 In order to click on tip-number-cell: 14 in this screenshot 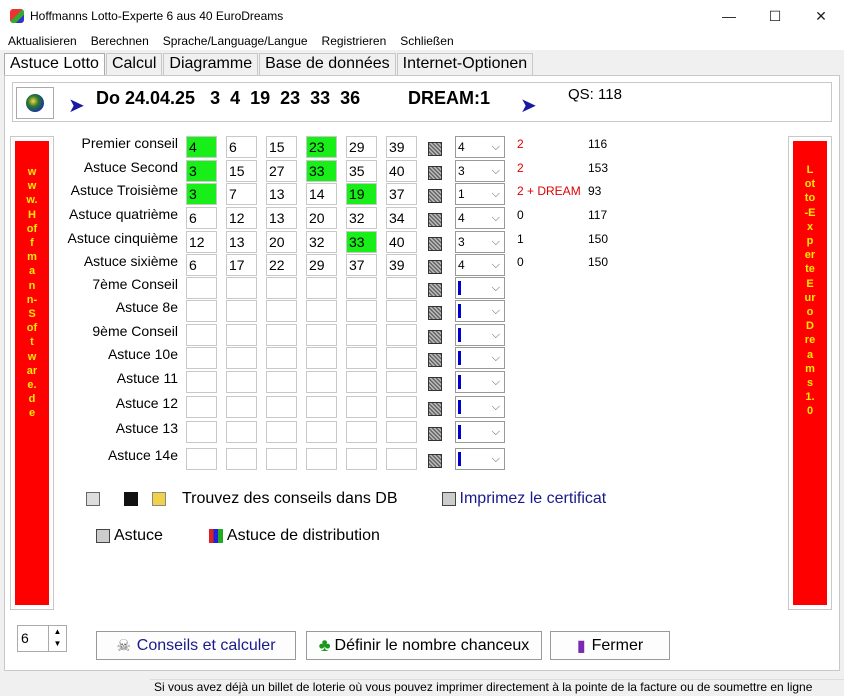, I will do `click(321, 194)`.